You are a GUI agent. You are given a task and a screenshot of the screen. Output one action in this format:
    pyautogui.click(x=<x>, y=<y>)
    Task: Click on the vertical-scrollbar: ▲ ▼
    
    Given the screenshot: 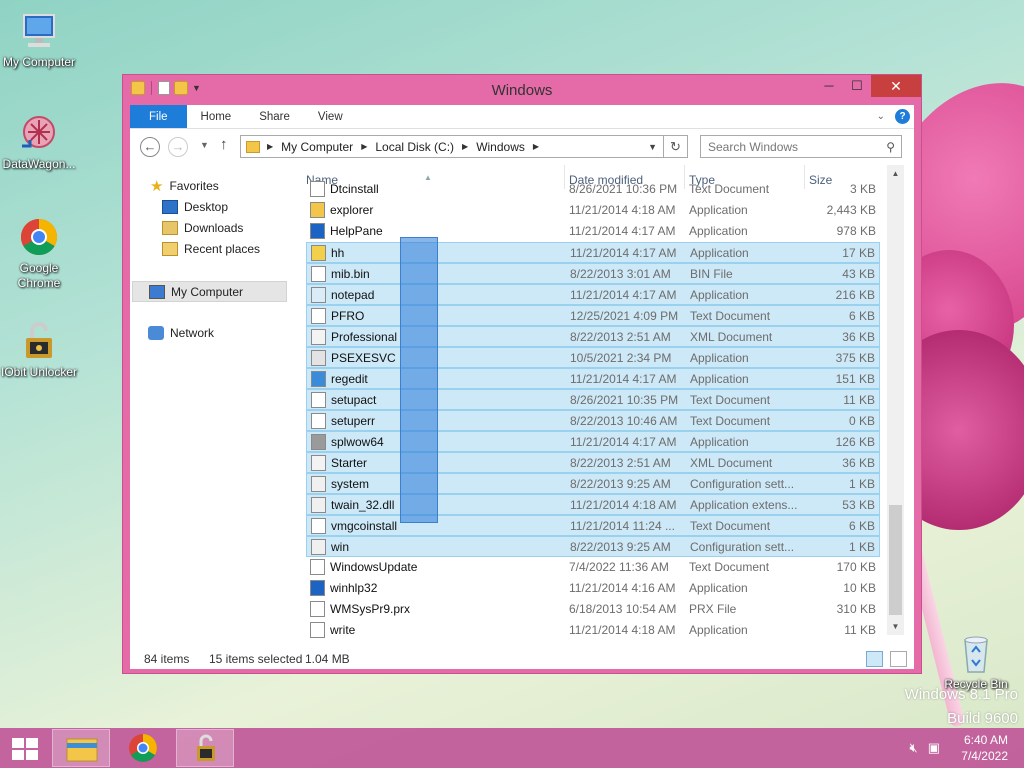 What is the action you would take?
    pyautogui.click(x=895, y=400)
    